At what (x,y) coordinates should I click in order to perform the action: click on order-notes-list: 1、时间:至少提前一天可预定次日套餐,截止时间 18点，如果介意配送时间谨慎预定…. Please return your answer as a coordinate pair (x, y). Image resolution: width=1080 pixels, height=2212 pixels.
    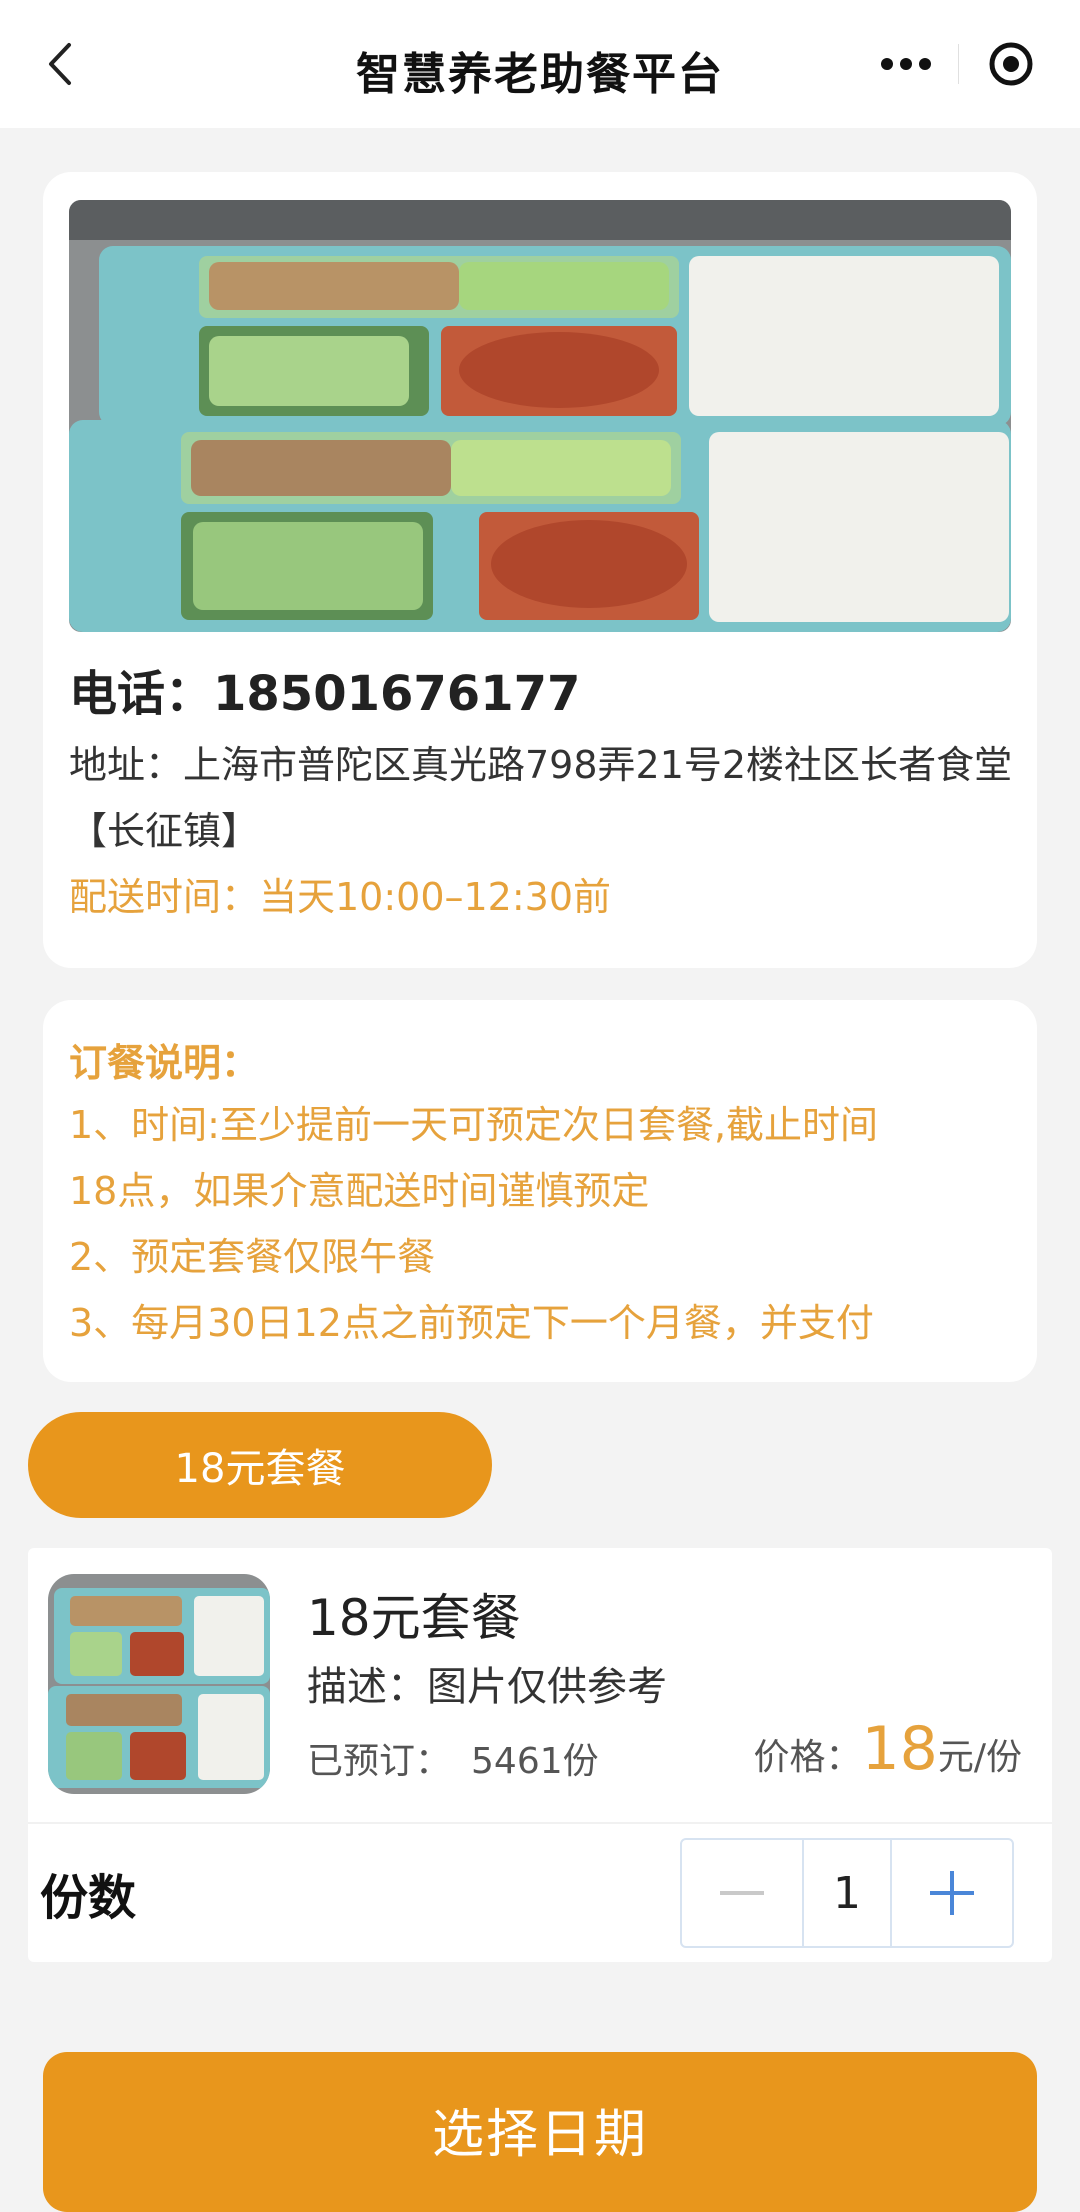
    Looking at the image, I should click on (549, 1224).